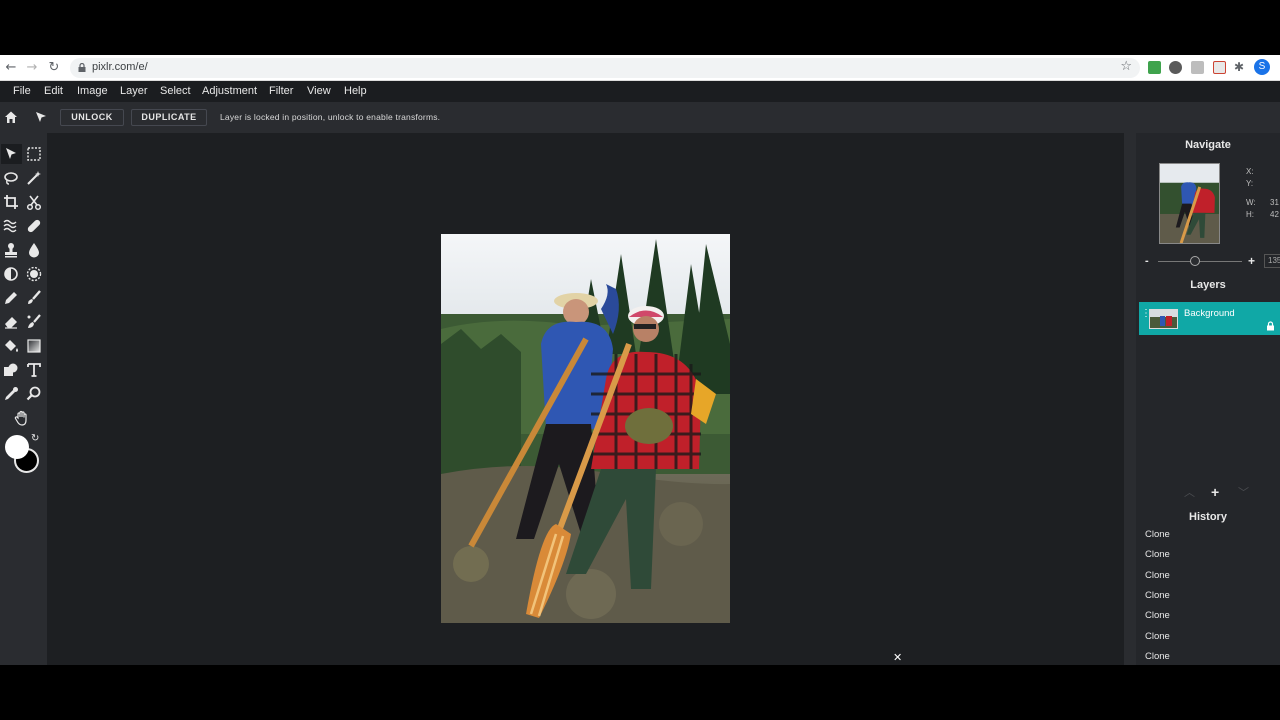 The height and width of the screenshot is (720, 1280). I want to click on swap-colors-icon: ↻, so click(35, 438).